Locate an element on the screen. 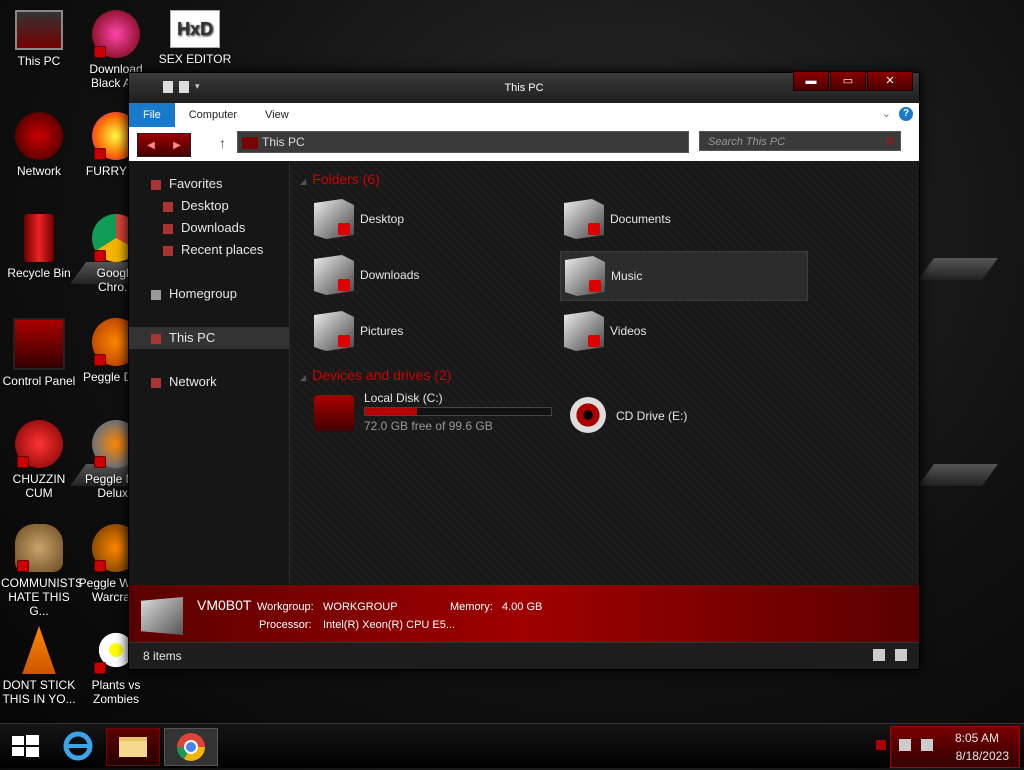 The image size is (1024, 770). tray-chevron-icon is located at coordinates (881, 745).